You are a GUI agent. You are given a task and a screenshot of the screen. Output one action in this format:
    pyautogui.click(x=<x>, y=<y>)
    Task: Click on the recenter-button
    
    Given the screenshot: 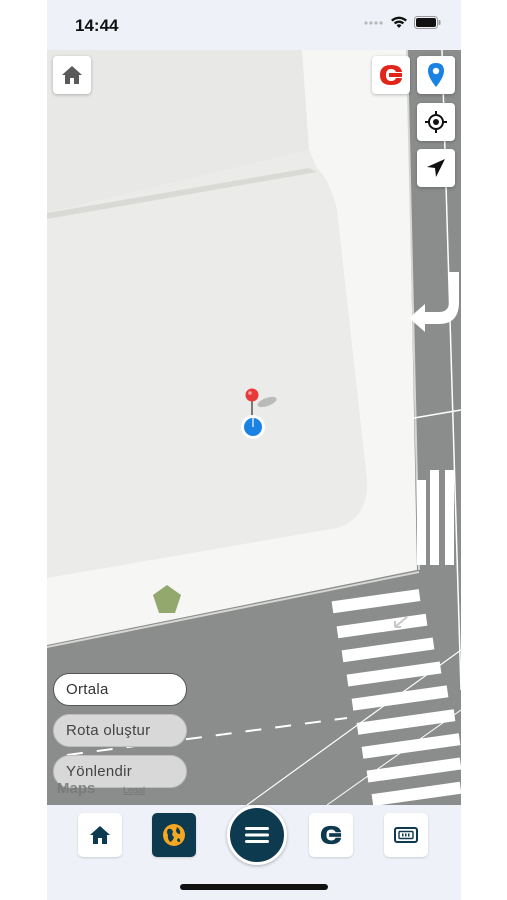 What is the action you would take?
    pyautogui.click(x=436, y=122)
    